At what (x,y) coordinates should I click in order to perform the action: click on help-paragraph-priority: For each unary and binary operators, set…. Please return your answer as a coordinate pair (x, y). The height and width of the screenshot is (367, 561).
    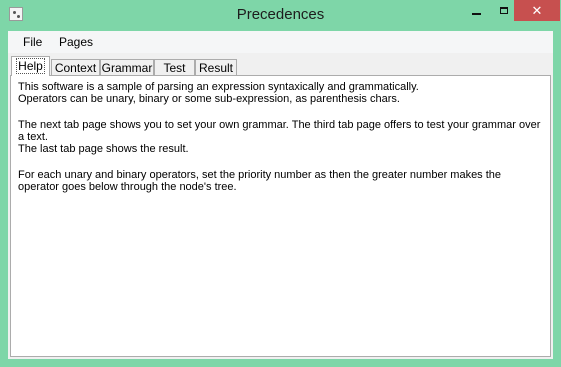
    Looking at the image, I should click on (280, 181).